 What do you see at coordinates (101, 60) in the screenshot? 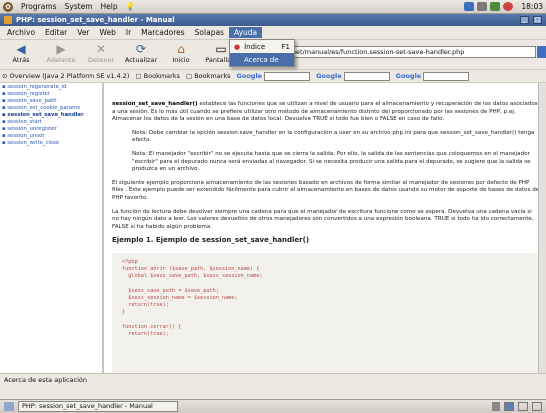
I see `stop-label: Detener` at bounding box center [101, 60].